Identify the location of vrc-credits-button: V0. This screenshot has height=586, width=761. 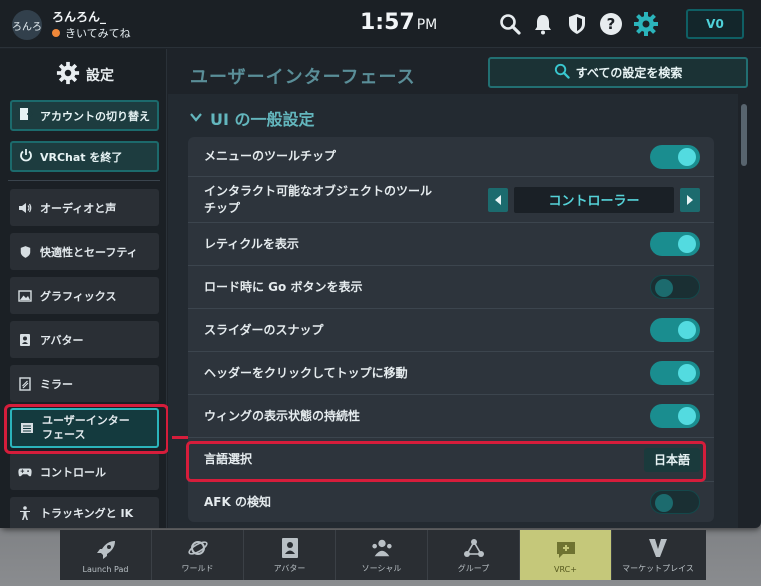
(715, 24).